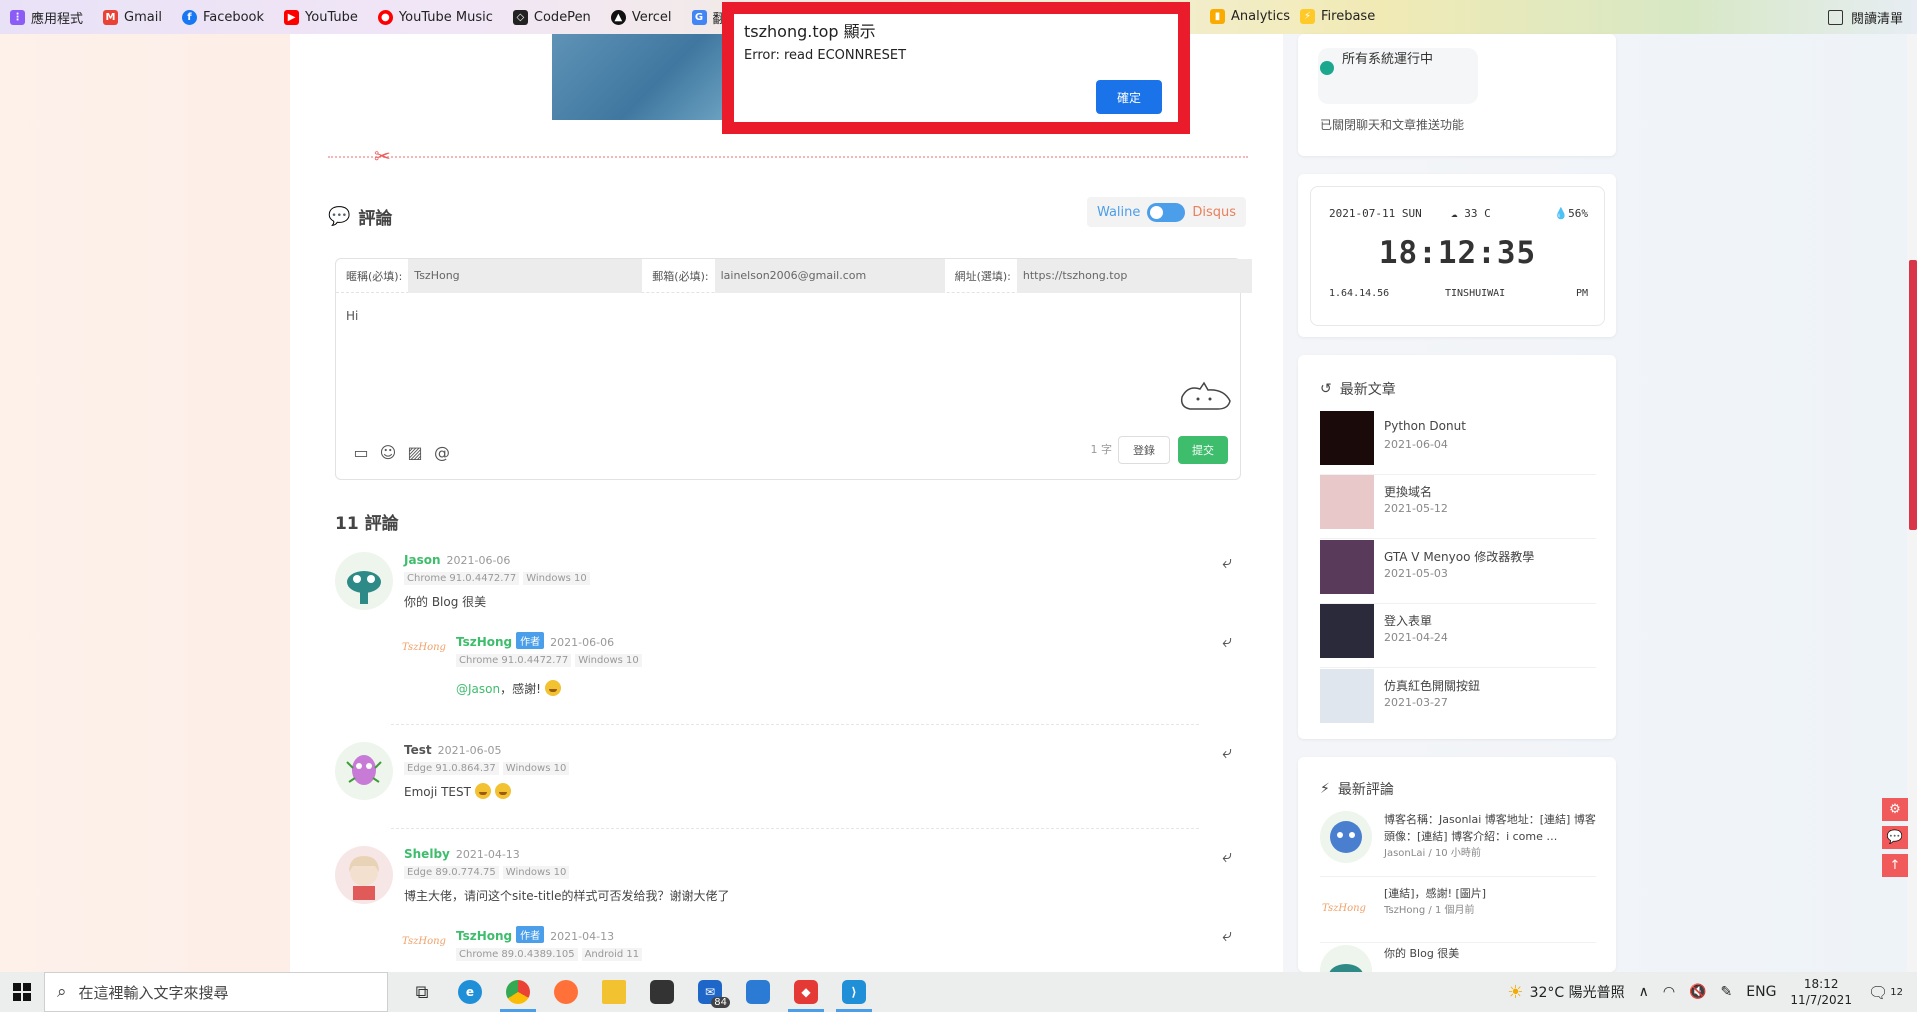 This screenshot has width=1917, height=1012. What do you see at coordinates (758, 992) in the screenshot?
I see `teams-button` at bounding box center [758, 992].